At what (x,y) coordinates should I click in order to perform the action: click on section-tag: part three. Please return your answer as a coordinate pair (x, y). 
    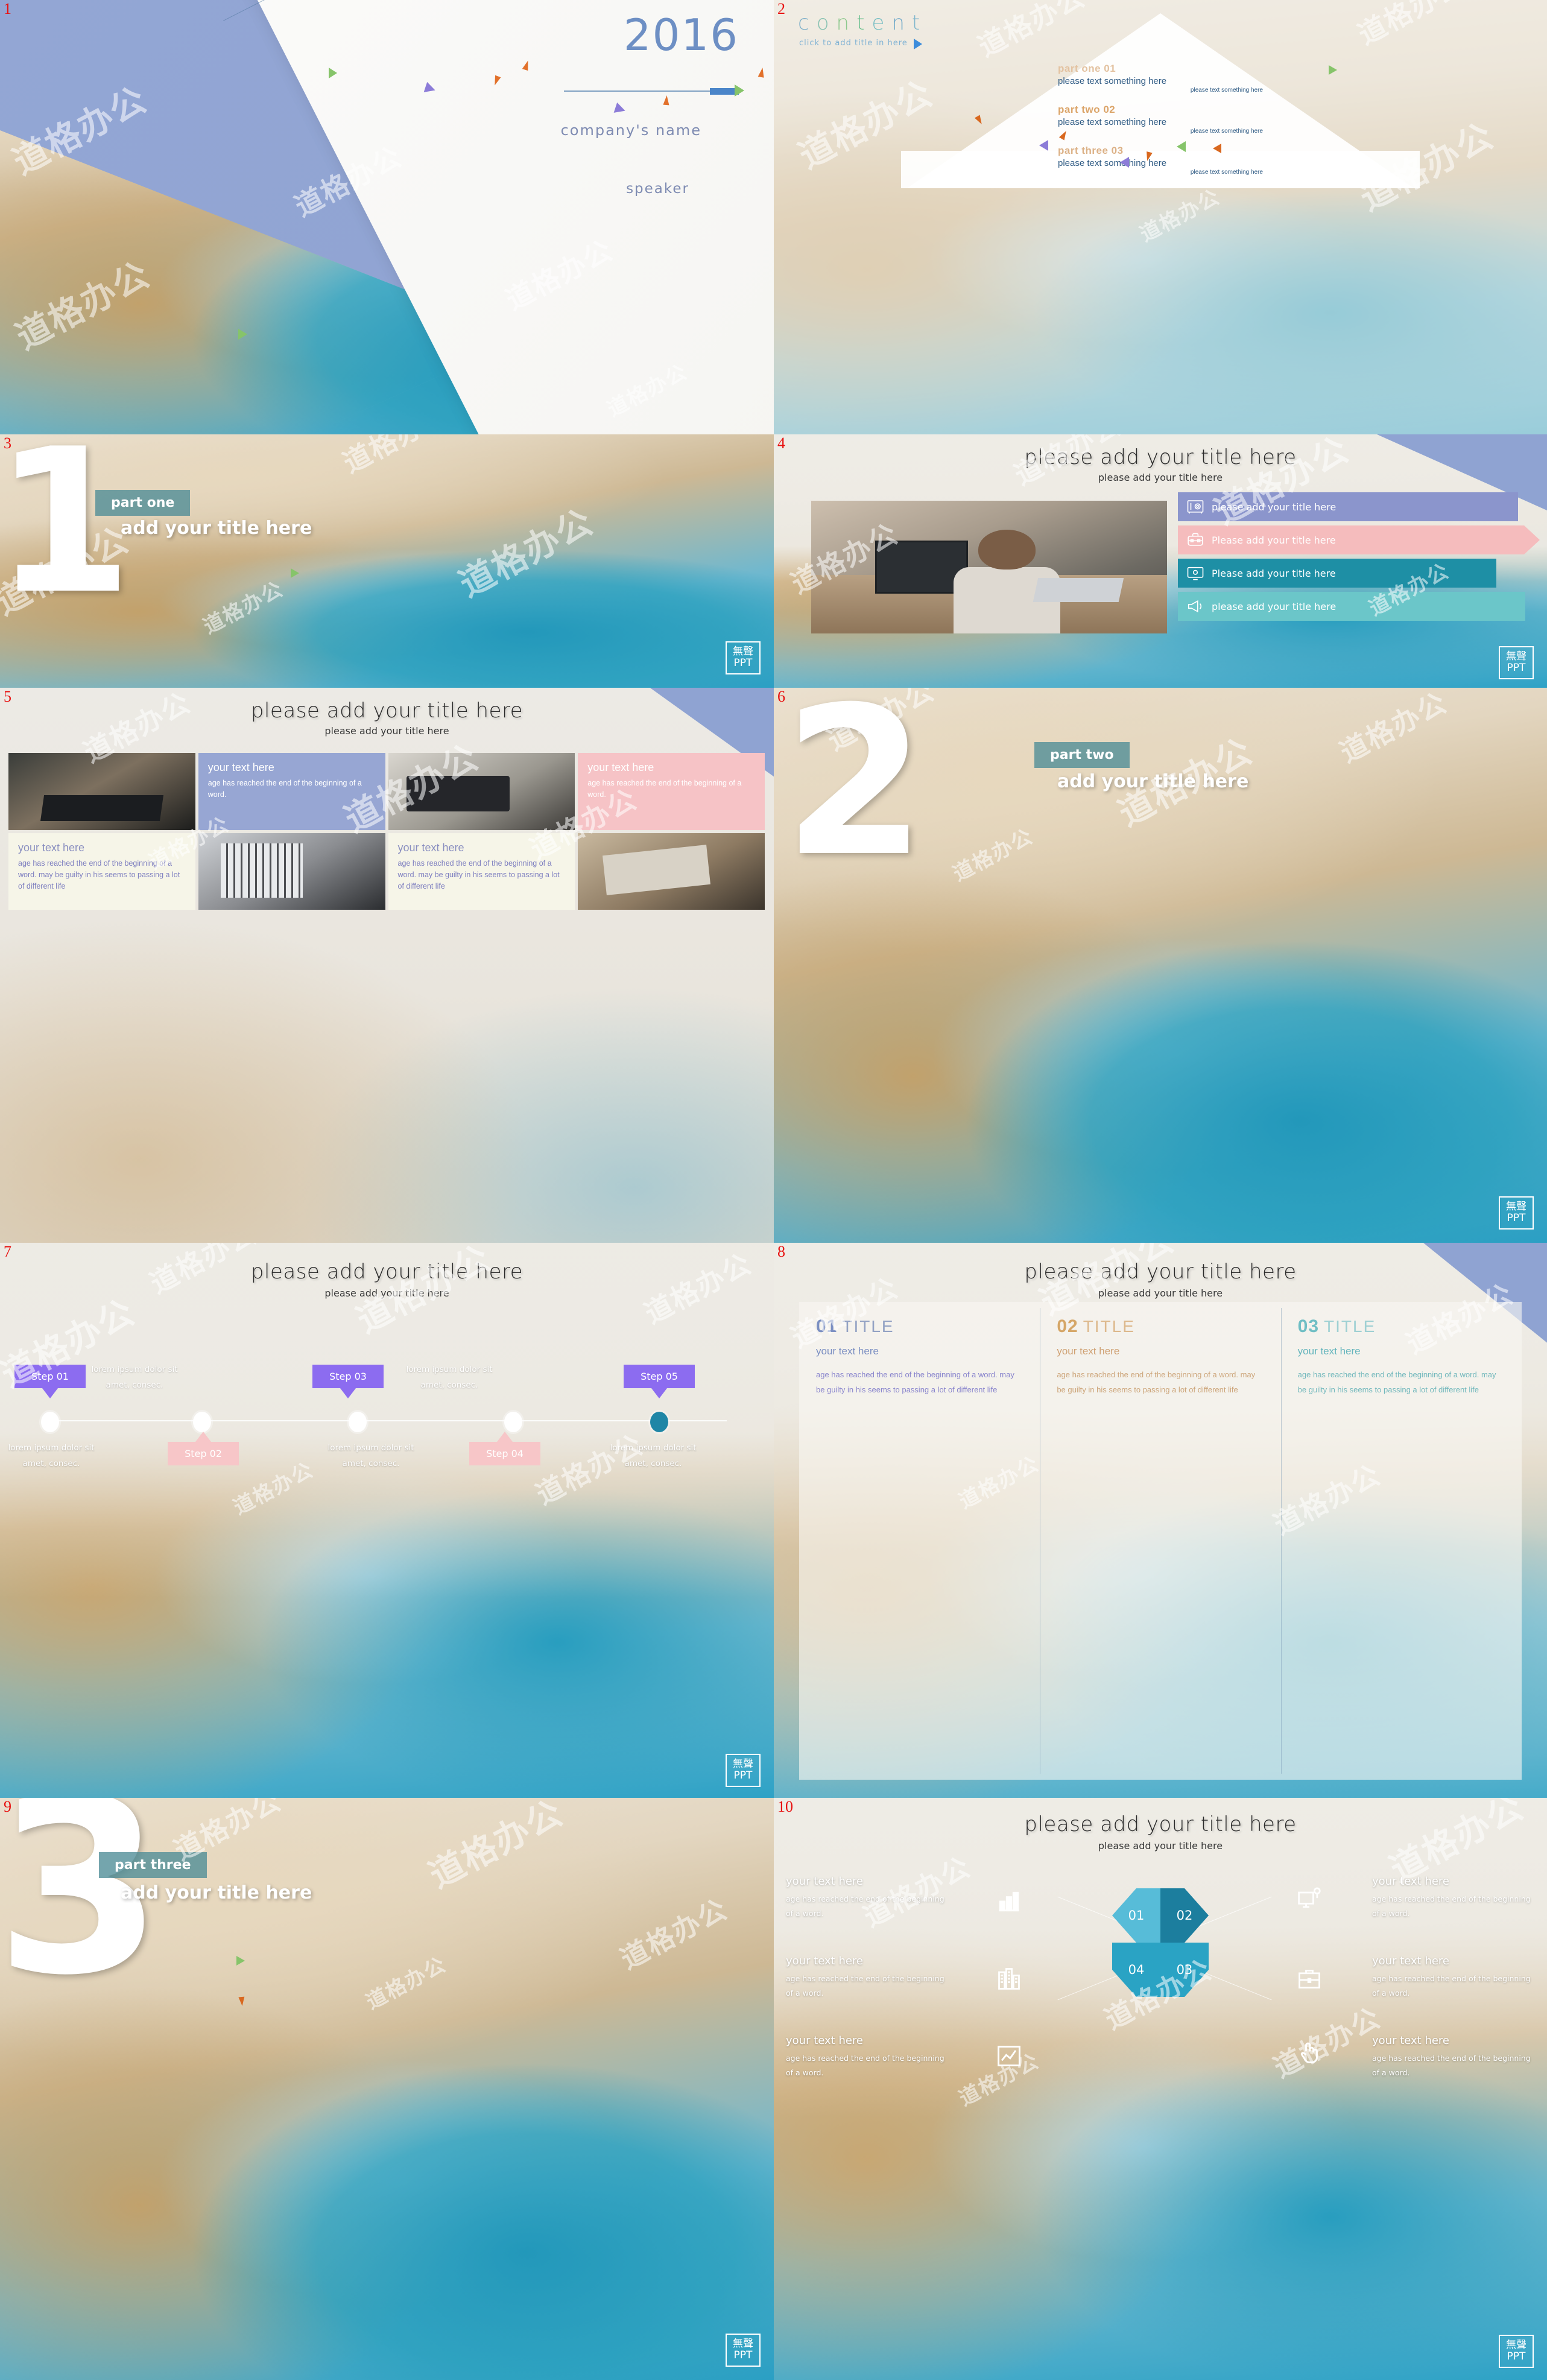
    Looking at the image, I should click on (153, 1865).